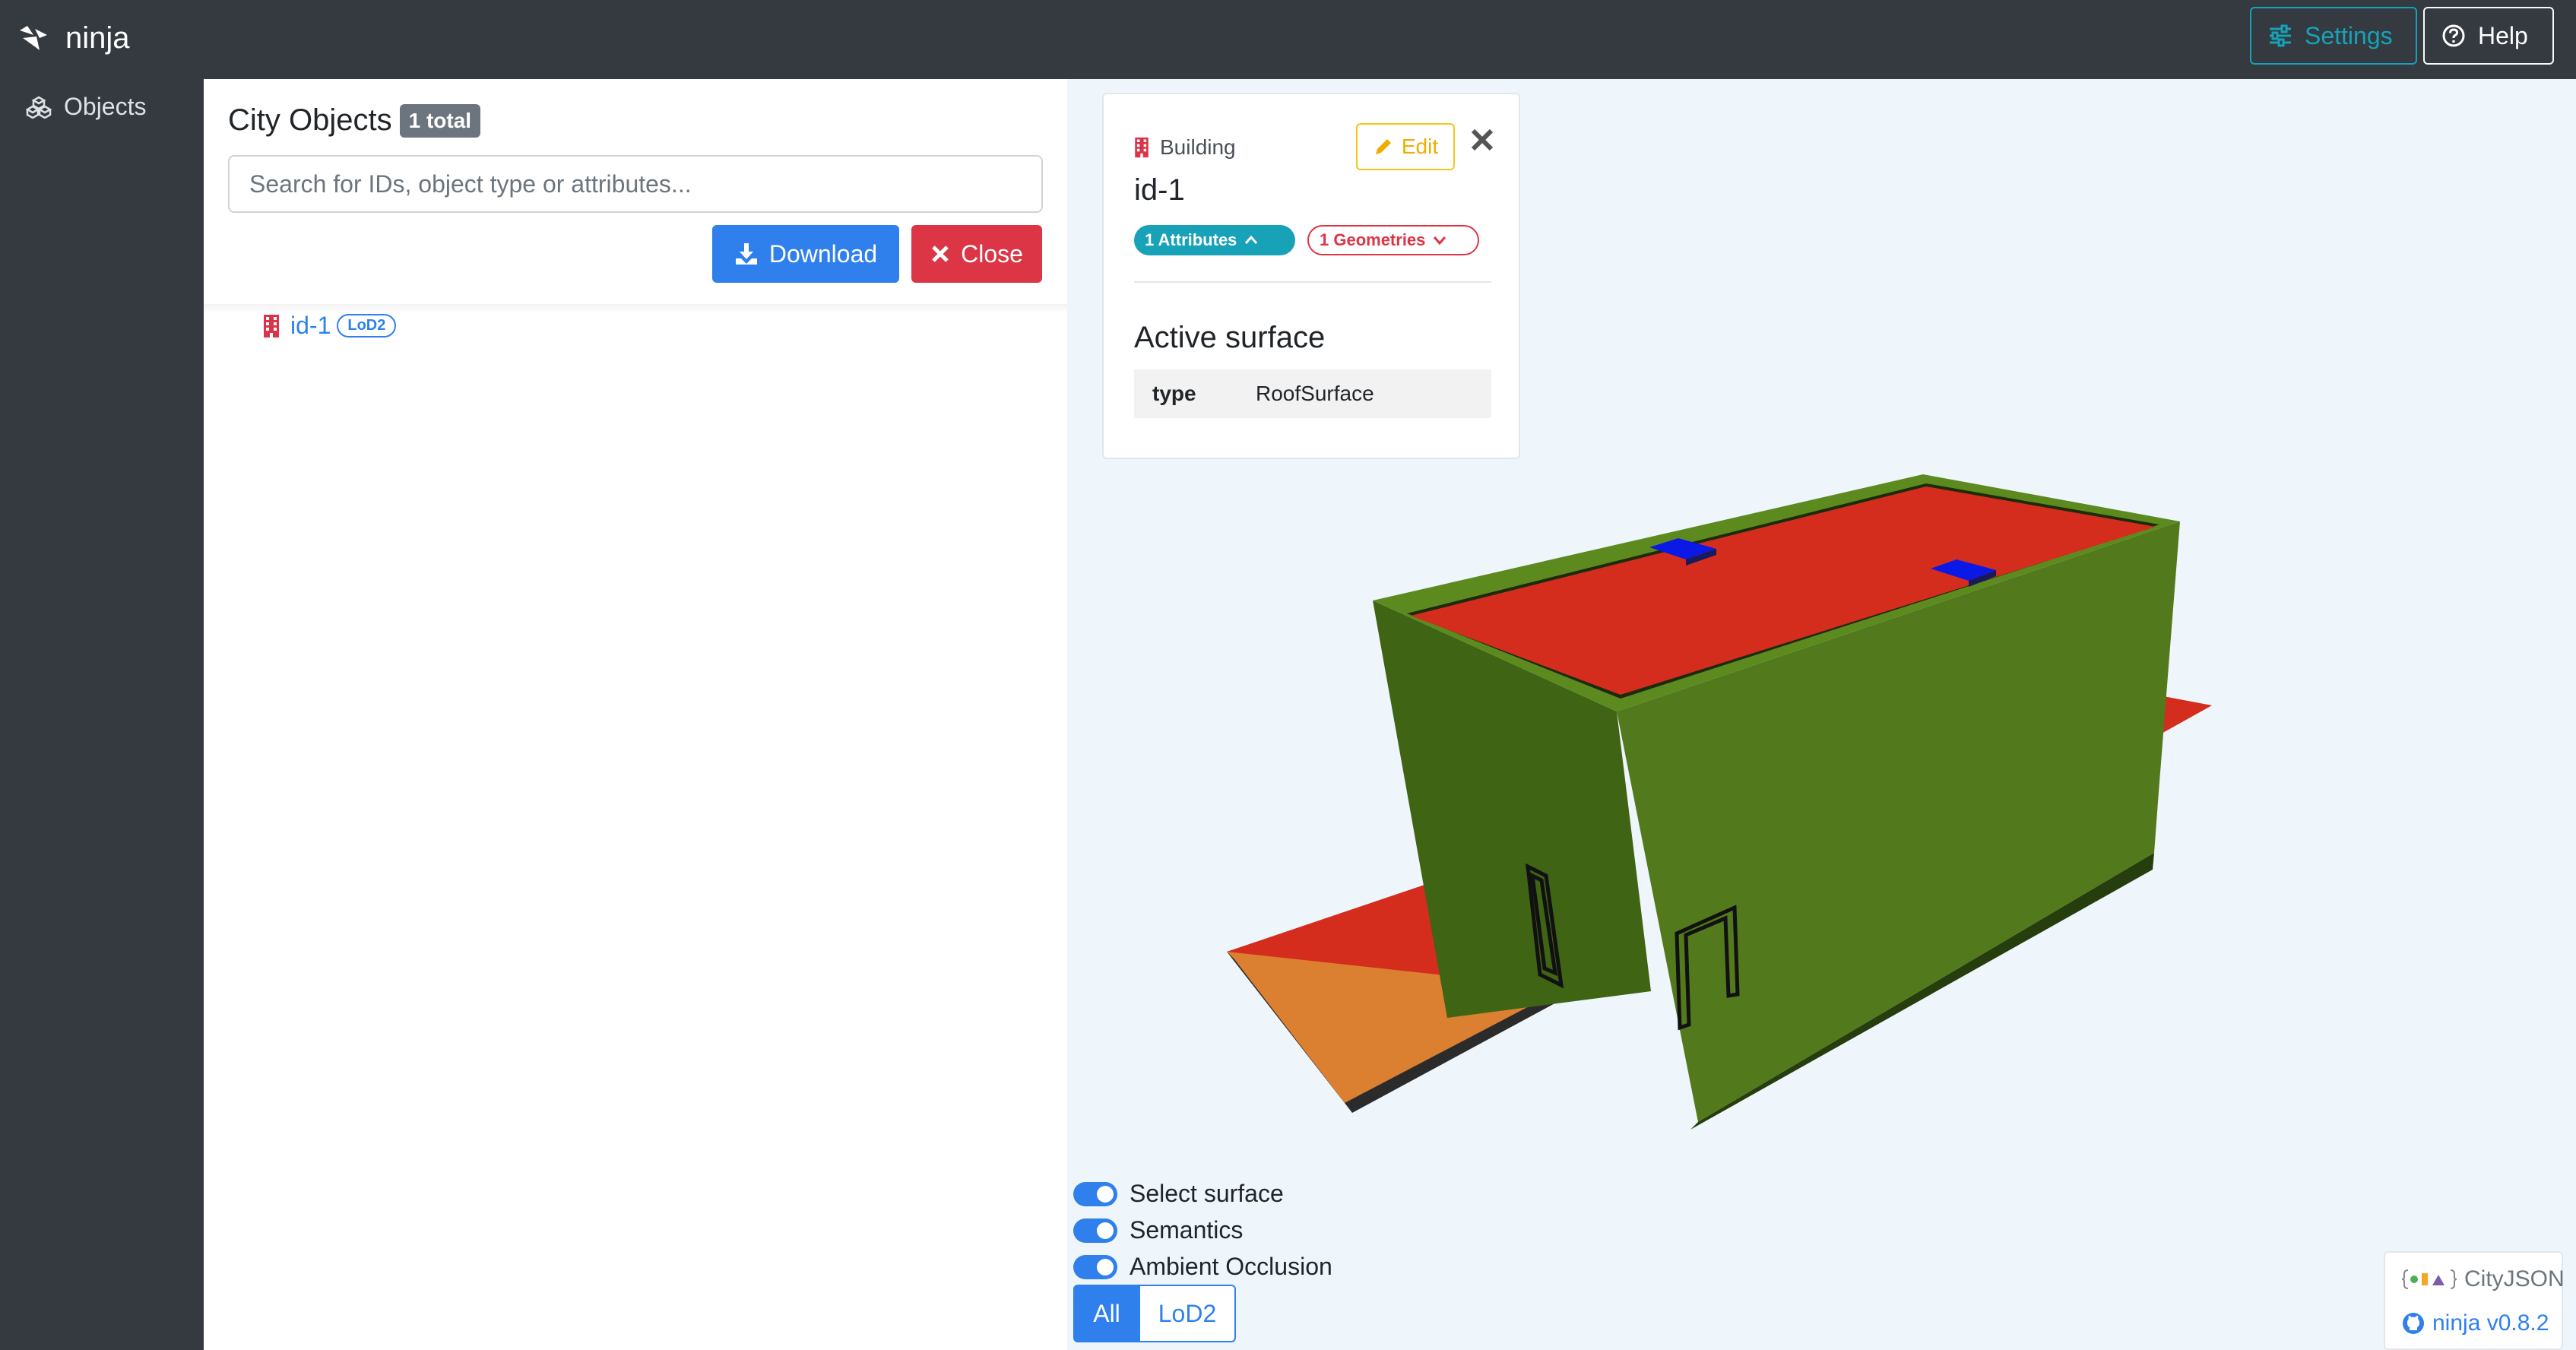 This screenshot has height=1350, width=2576. I want to click on ambient-occlusion-toggle-row: Ambient Occlusion, so click(1202, 1267).